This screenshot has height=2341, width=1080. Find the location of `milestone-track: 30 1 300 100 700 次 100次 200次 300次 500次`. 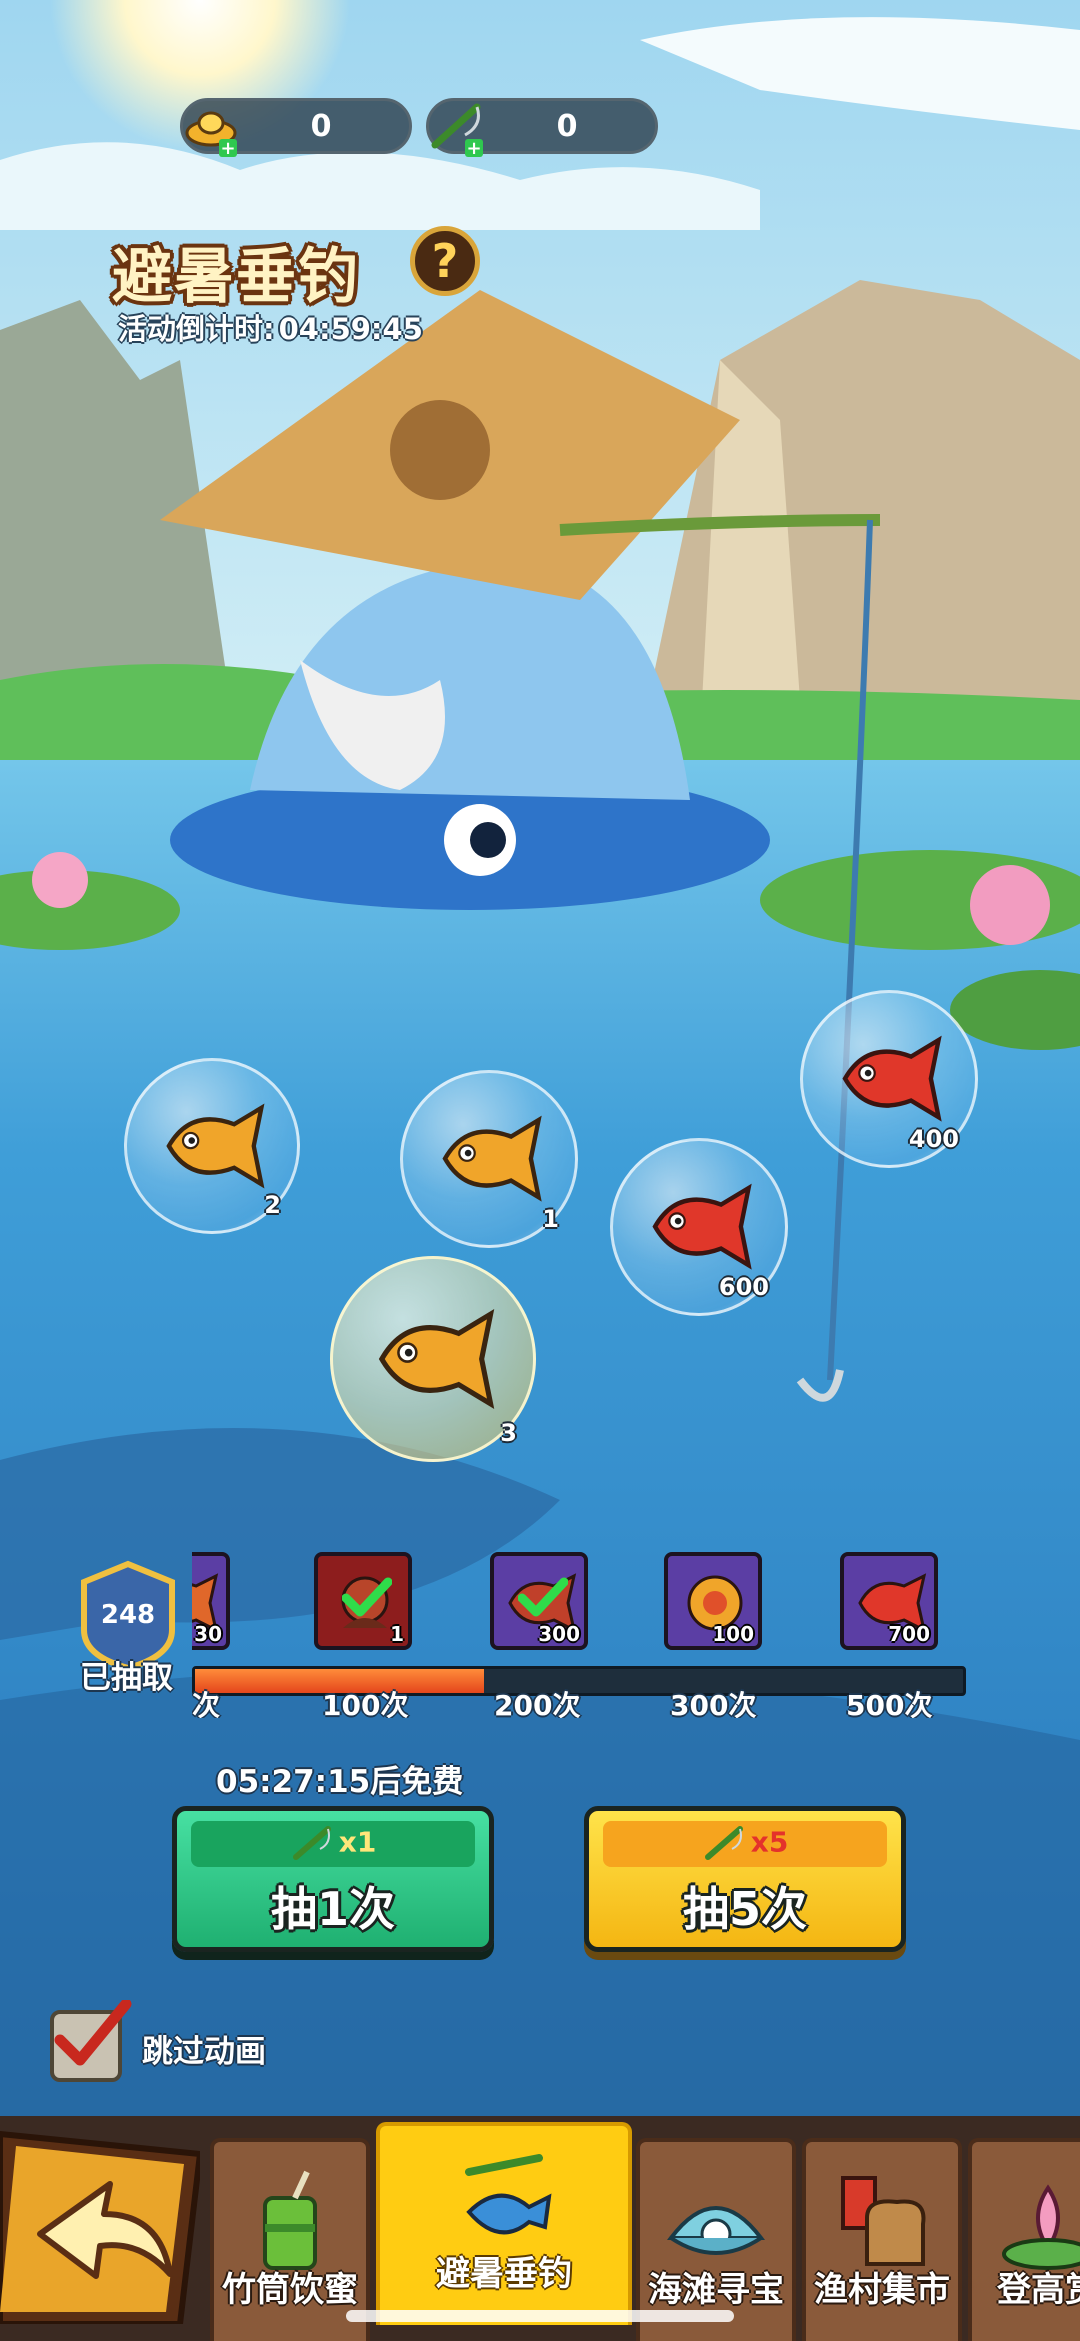

milestone-track: 30 1 300 100 700 次 100次 200次 300次 500次 is located at coordinates (579, 1633).